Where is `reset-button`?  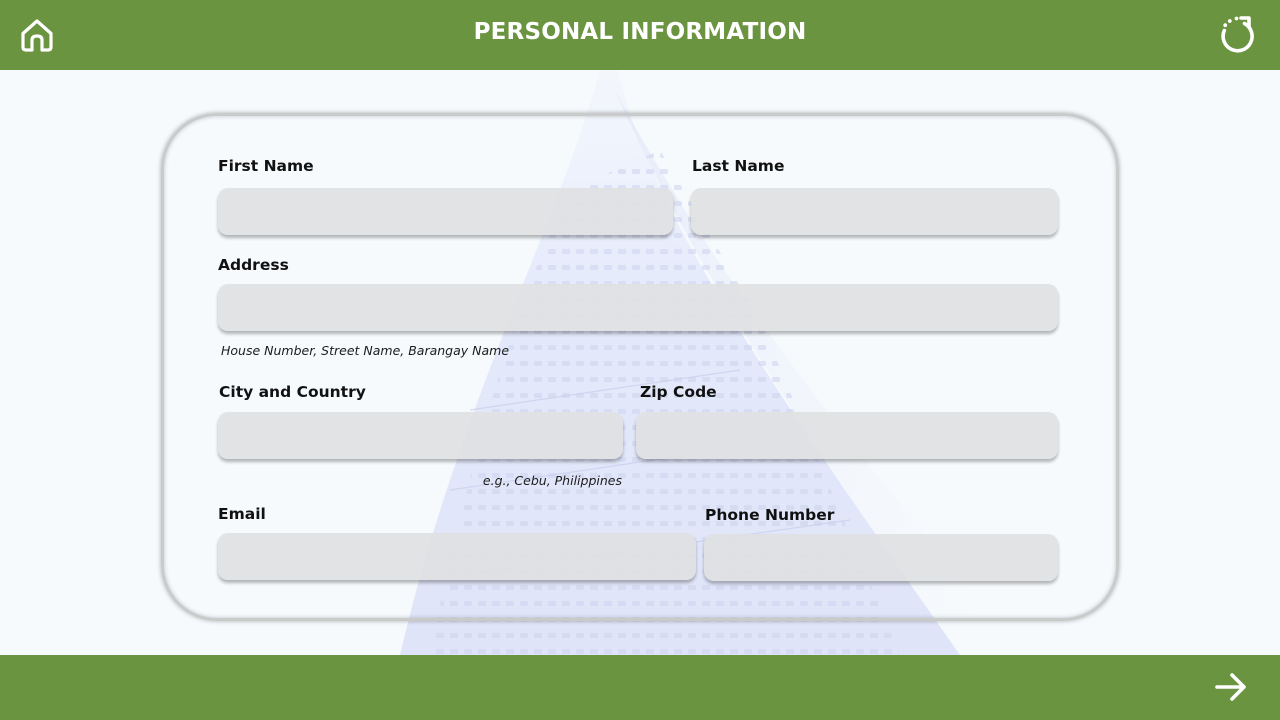 reset-button is located at coordinates (1237, 35).